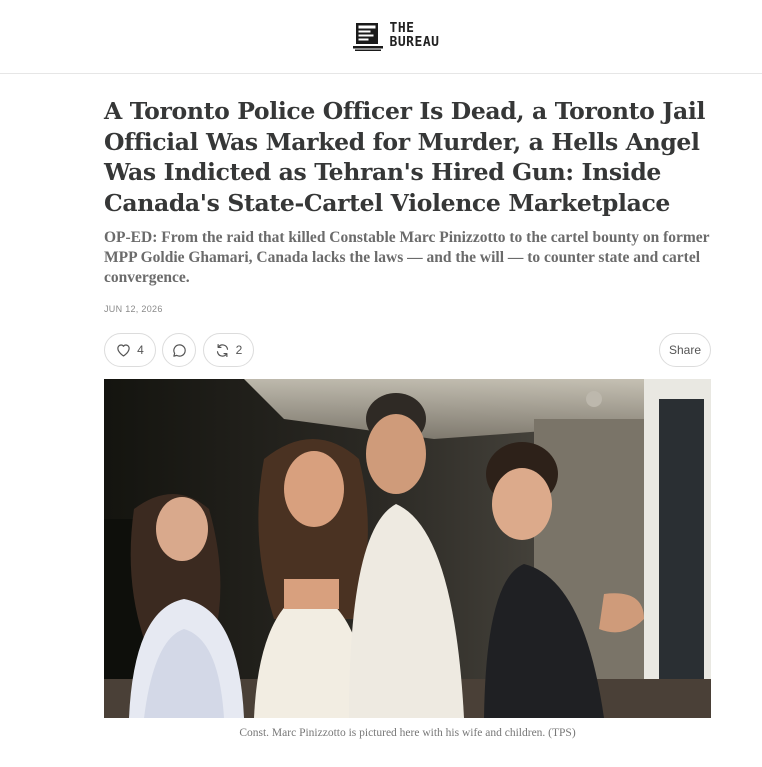 The width and height of the screenshot is (762, 767). I want to click on comment-icon, so click(179, 350).